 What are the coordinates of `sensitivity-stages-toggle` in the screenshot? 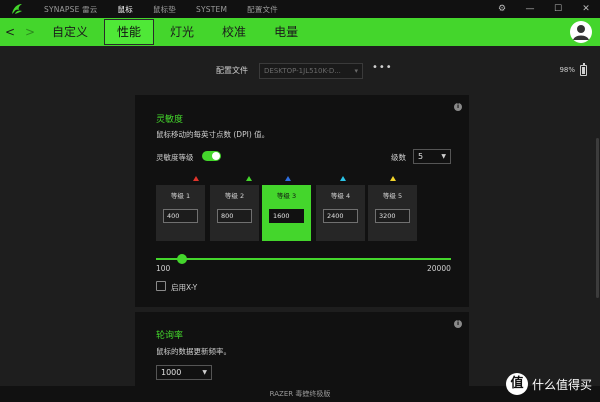 It's located at (211, 156).